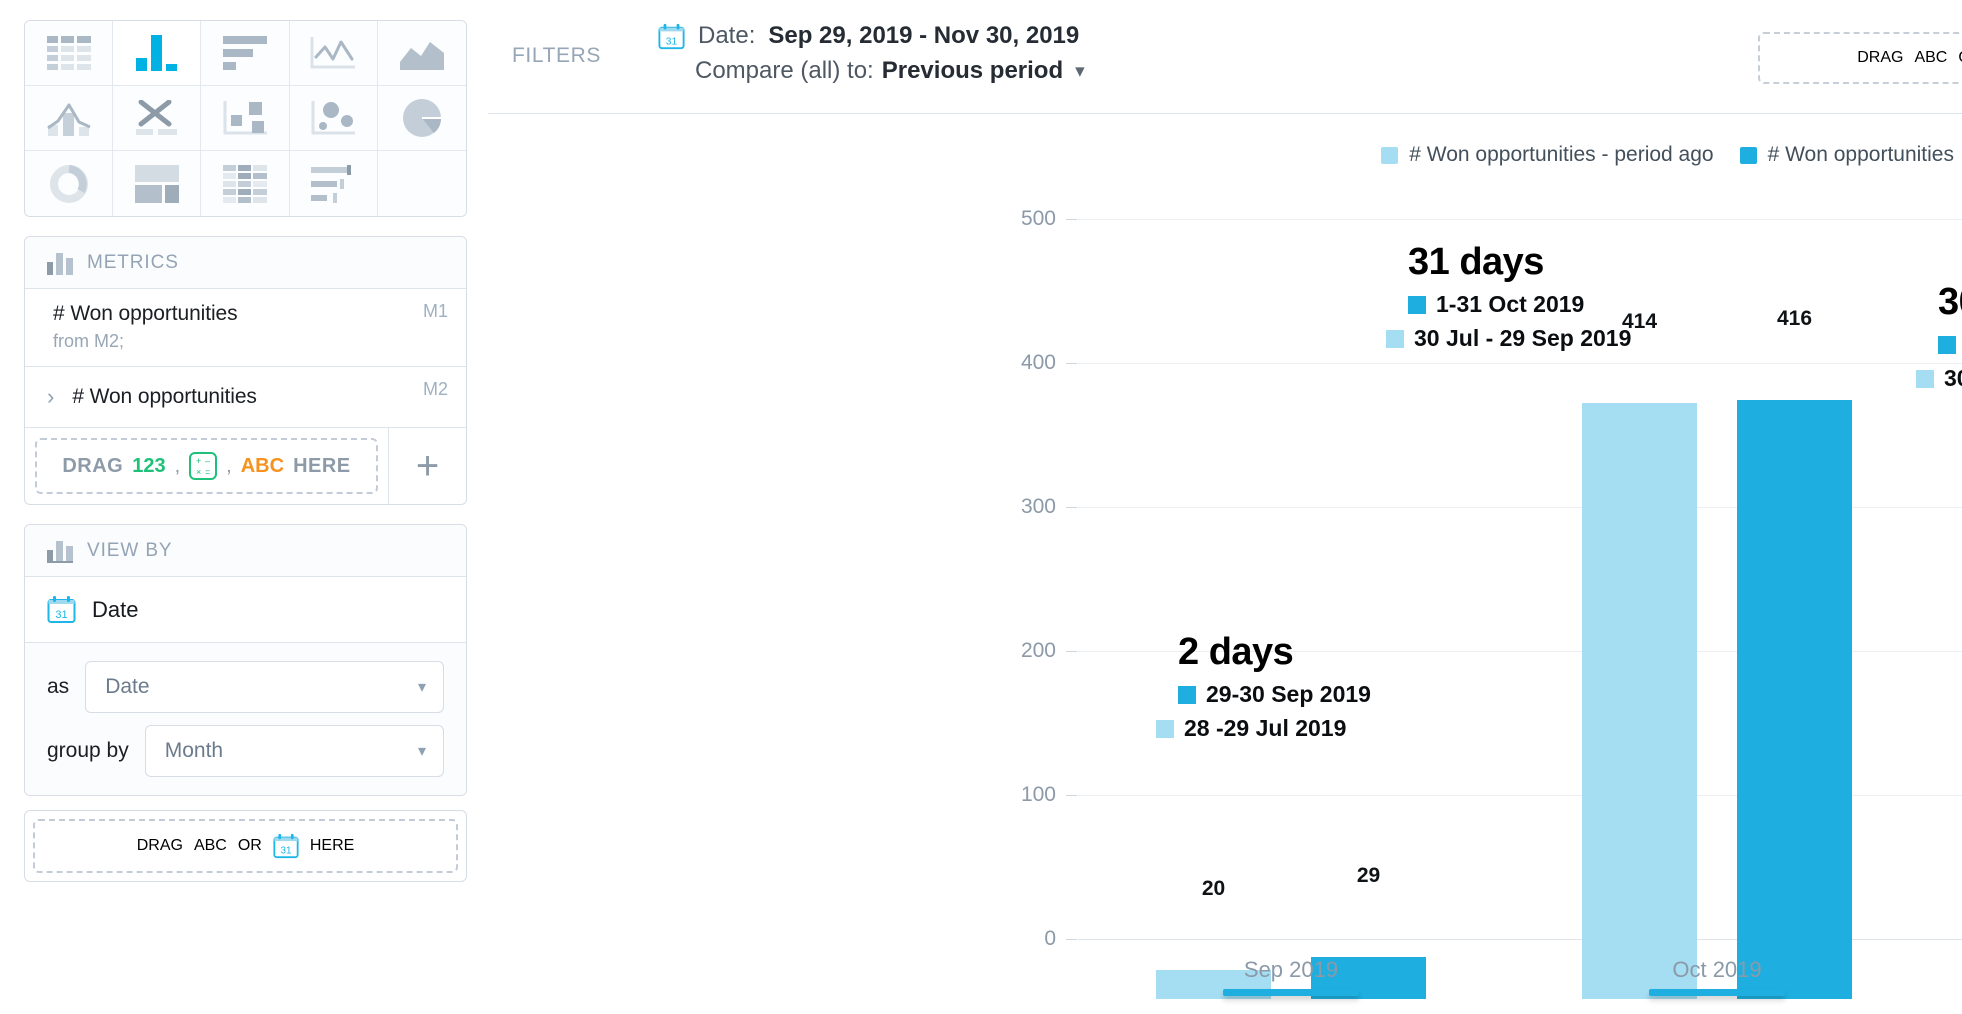 This screenshot has width=1962, height=1014. I want to click on viewby-item-date: 31 Date, so click(245, 610).